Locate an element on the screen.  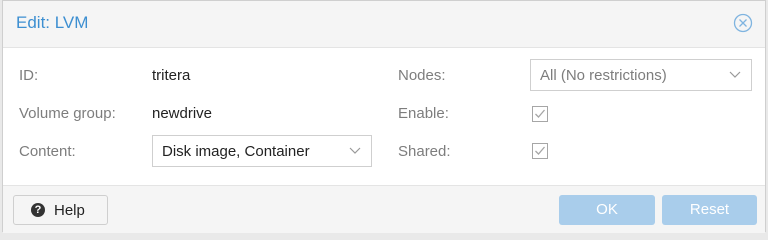
nodes-select: All (No restrictions) is located at coordinates (641, 75).